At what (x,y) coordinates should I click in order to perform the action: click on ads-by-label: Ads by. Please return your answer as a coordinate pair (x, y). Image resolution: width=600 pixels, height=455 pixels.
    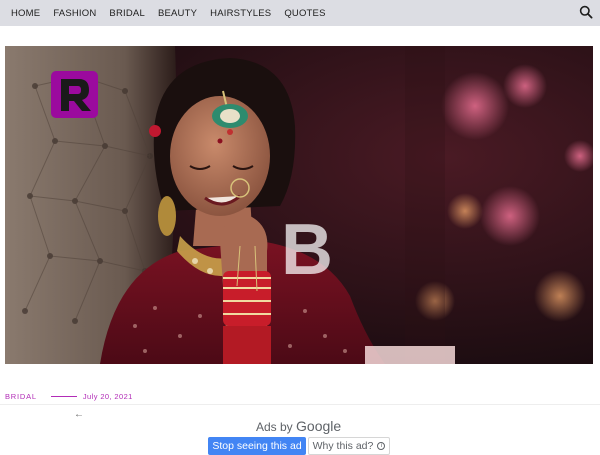
    Looking at the image, I should click on (274, 427).